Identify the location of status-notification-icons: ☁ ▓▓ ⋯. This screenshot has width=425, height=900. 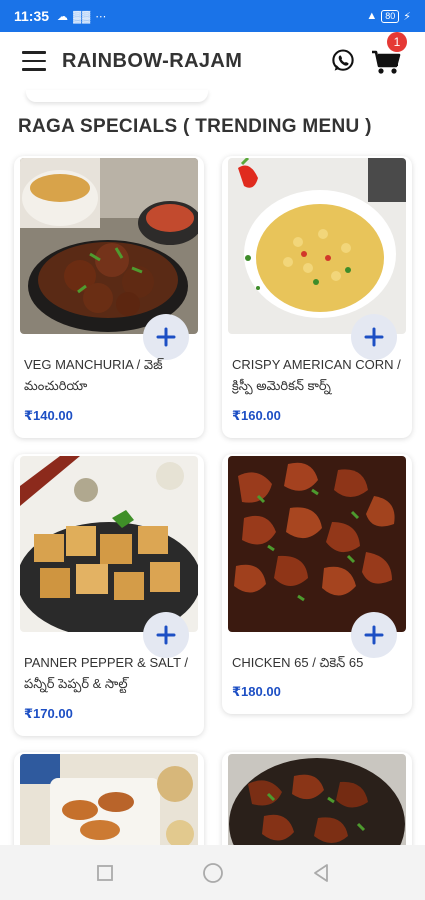
(82, 16).